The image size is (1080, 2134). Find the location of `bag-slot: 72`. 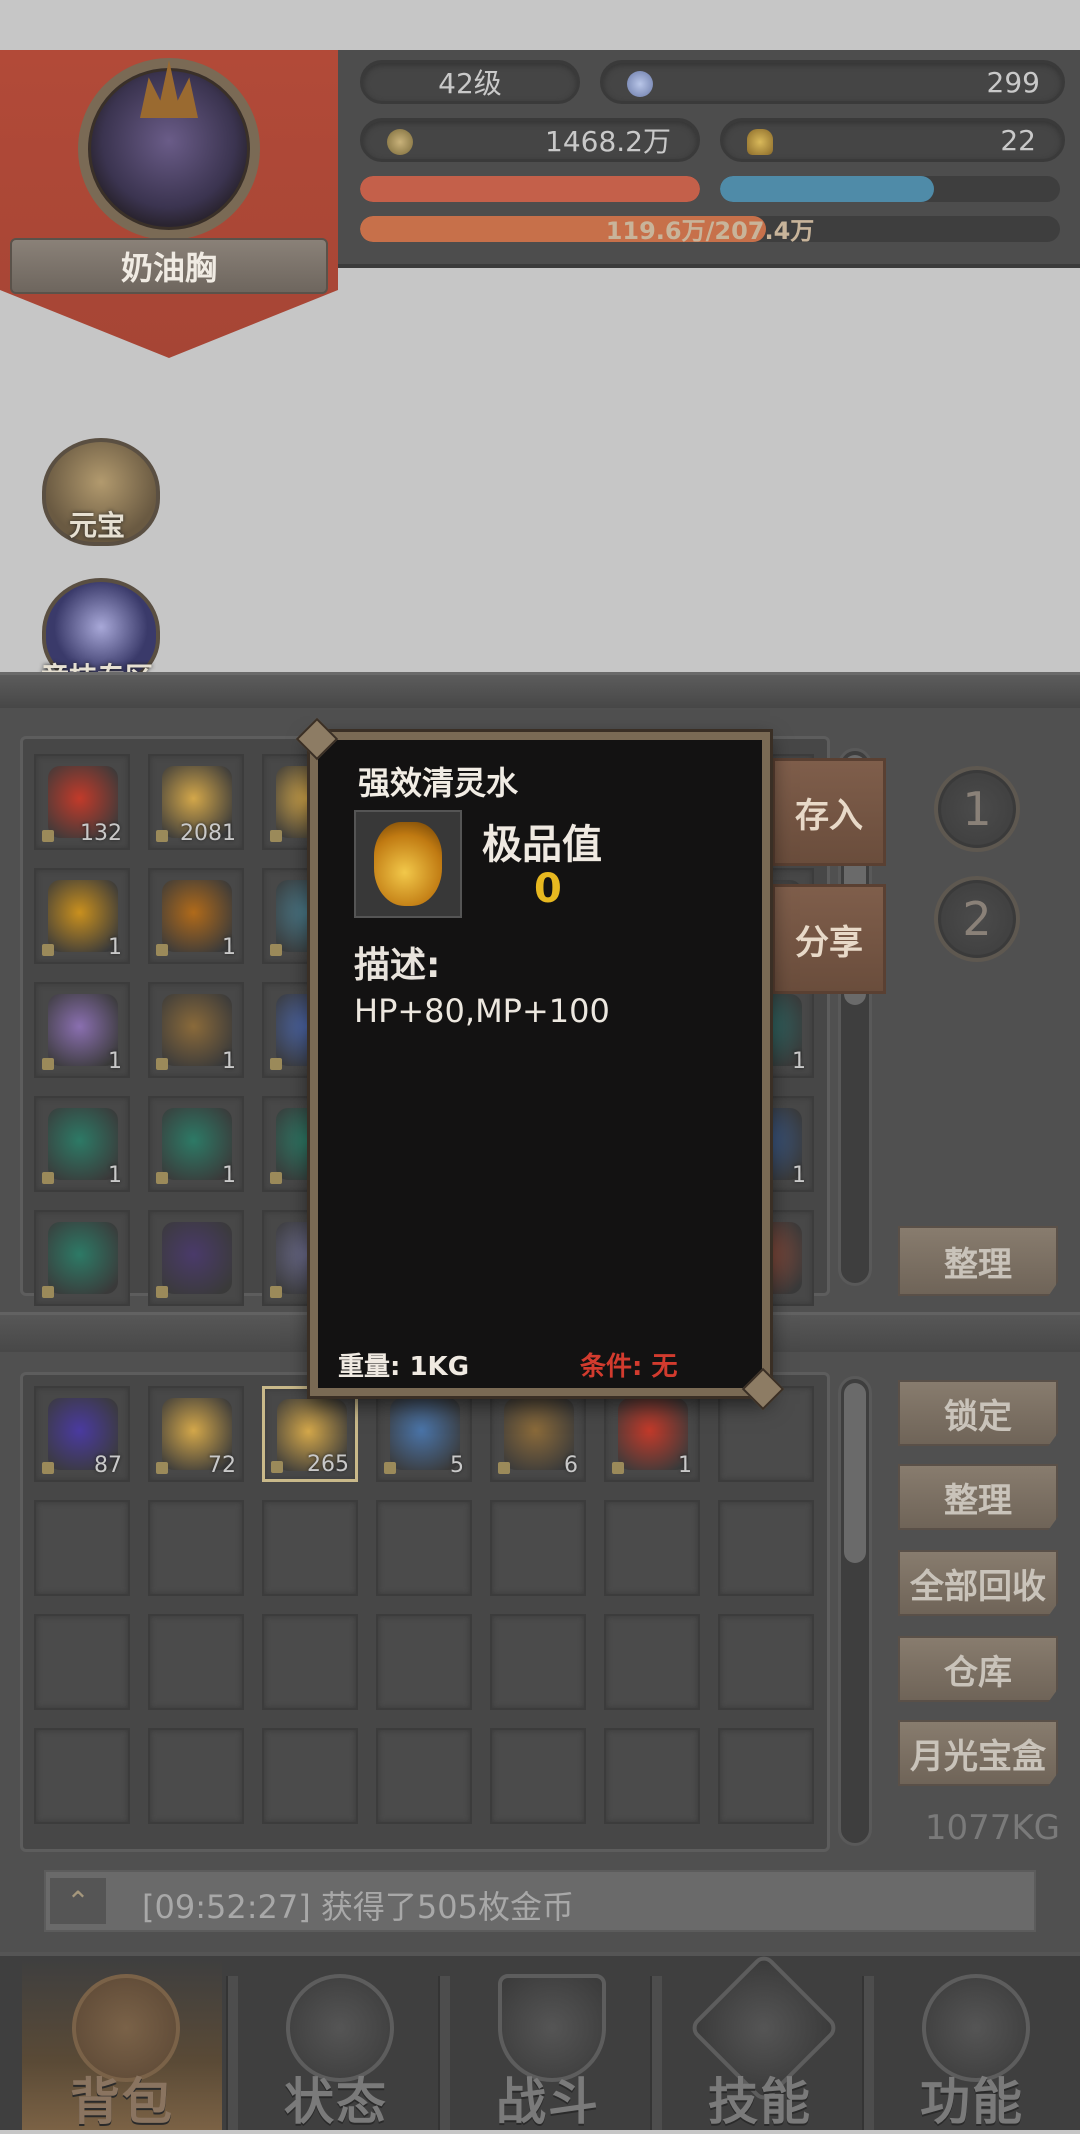

bag-slot: 72 is located at coordinates (196, 1434).